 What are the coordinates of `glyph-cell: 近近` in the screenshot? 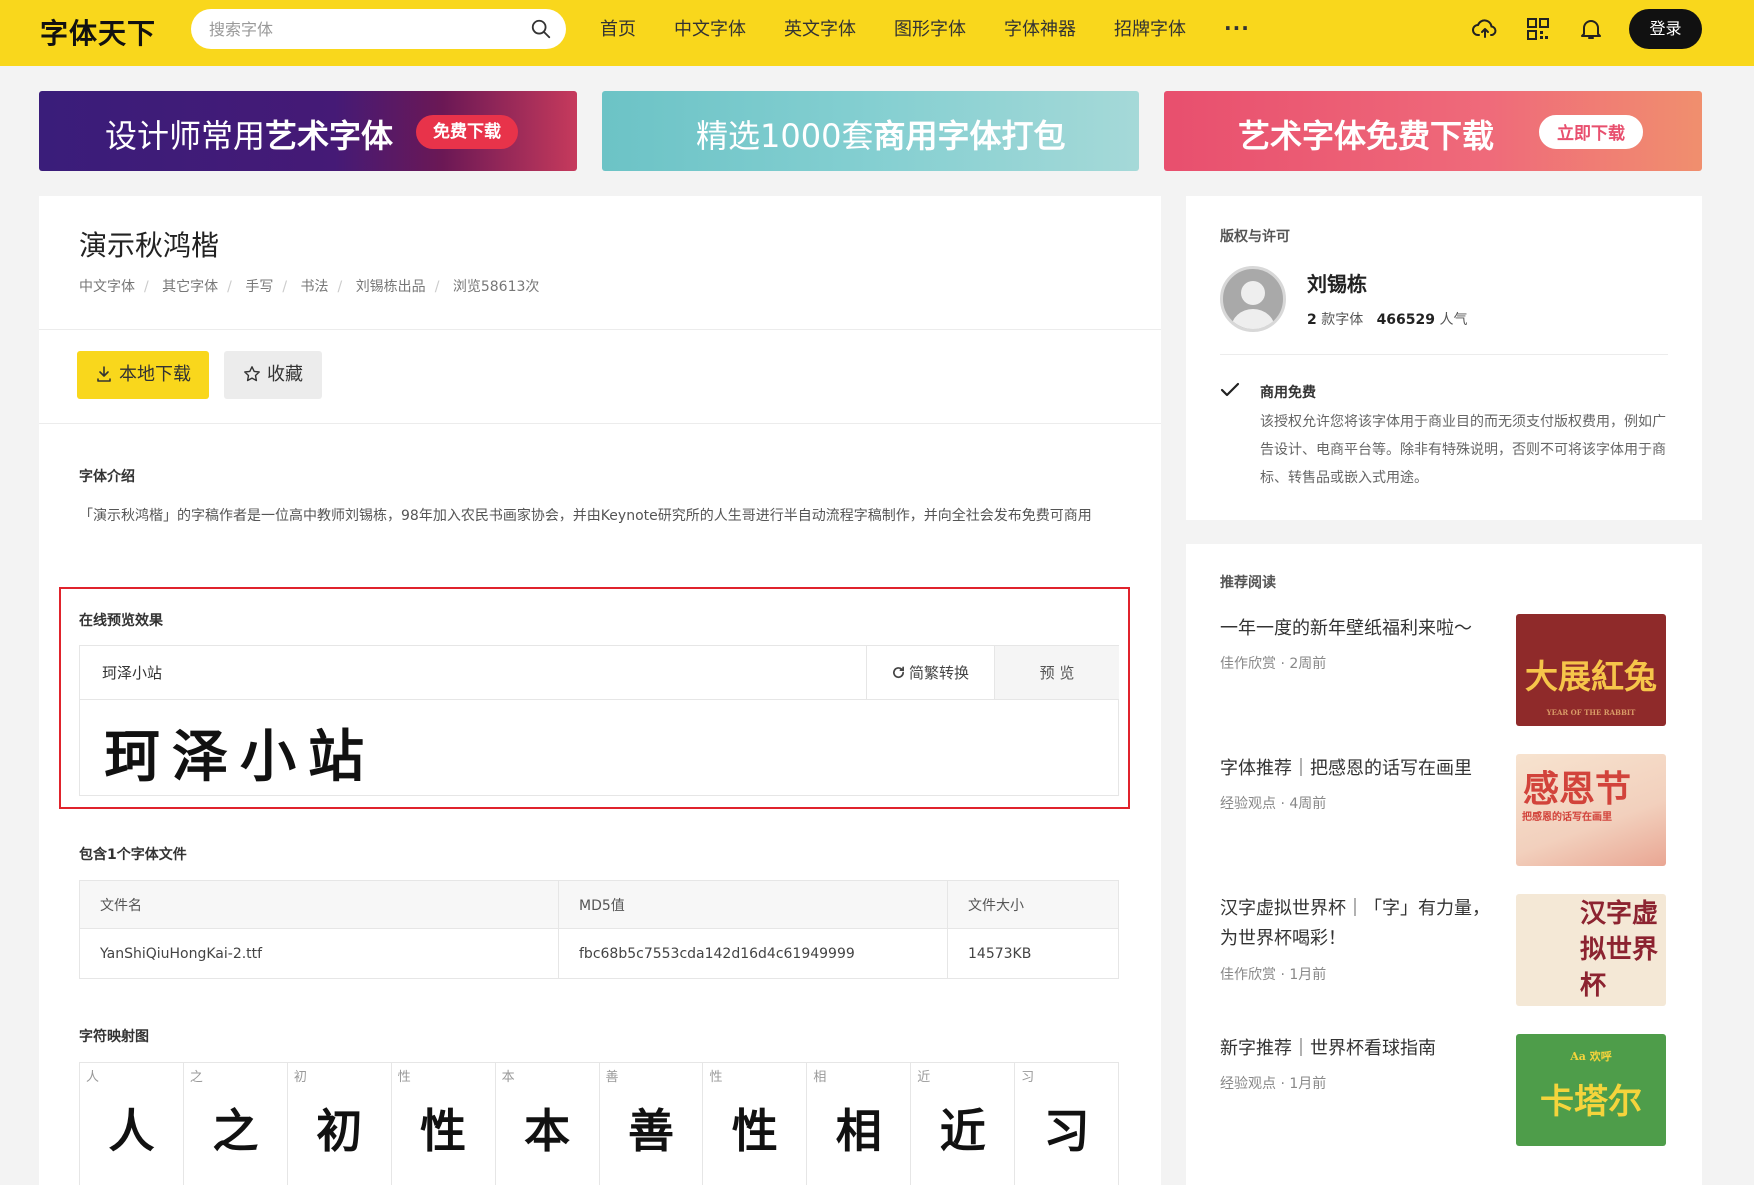 It's located at (963, 1124).